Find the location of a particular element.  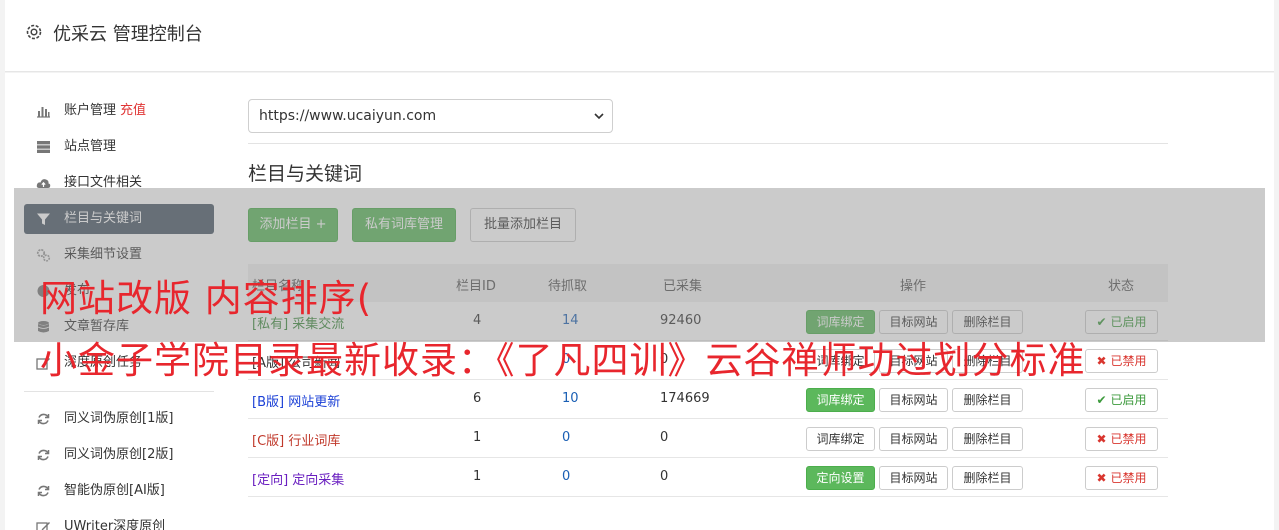

column-tag: [C版] is located at coordinates (268, 441).